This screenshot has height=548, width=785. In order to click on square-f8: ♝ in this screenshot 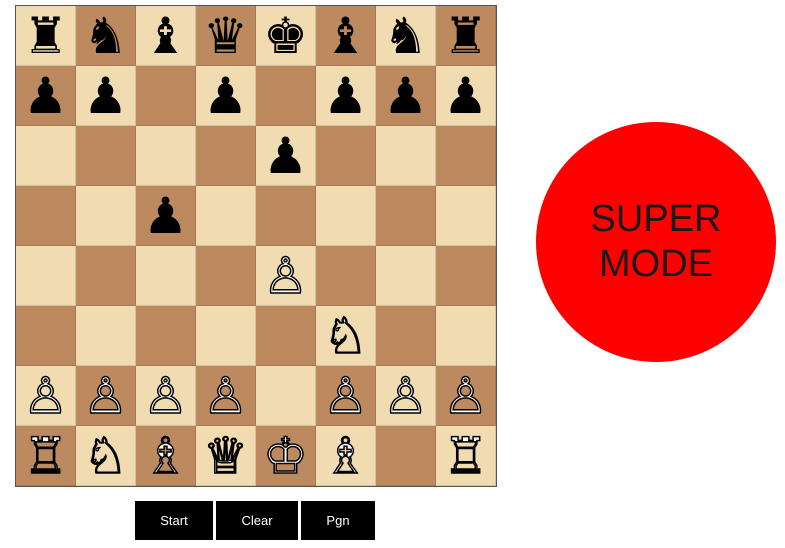, I will do `click(346, 36)`.